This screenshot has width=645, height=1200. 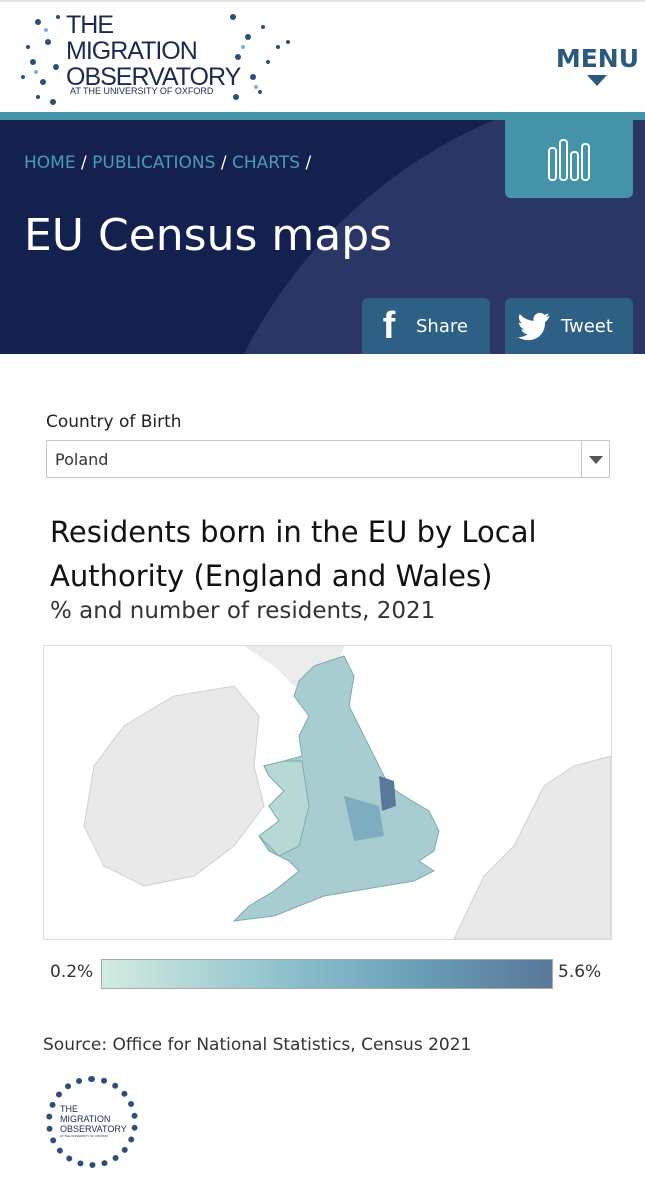 What do you see at coordinates (328, 459) in the screenshot?
I see `country-of-birth-select: Poland` at bounding box center [328, 459].